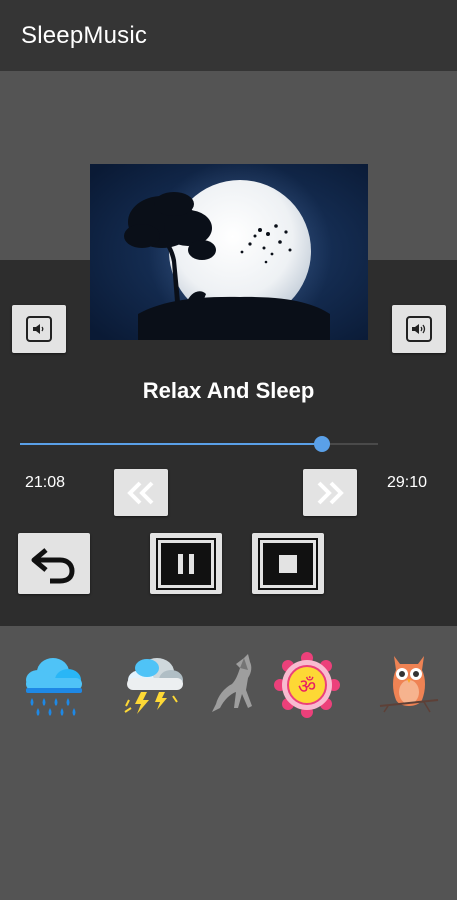 This screenshot has width=457, height=900. I want to click on thunder-sound-button, so click(152, 685).